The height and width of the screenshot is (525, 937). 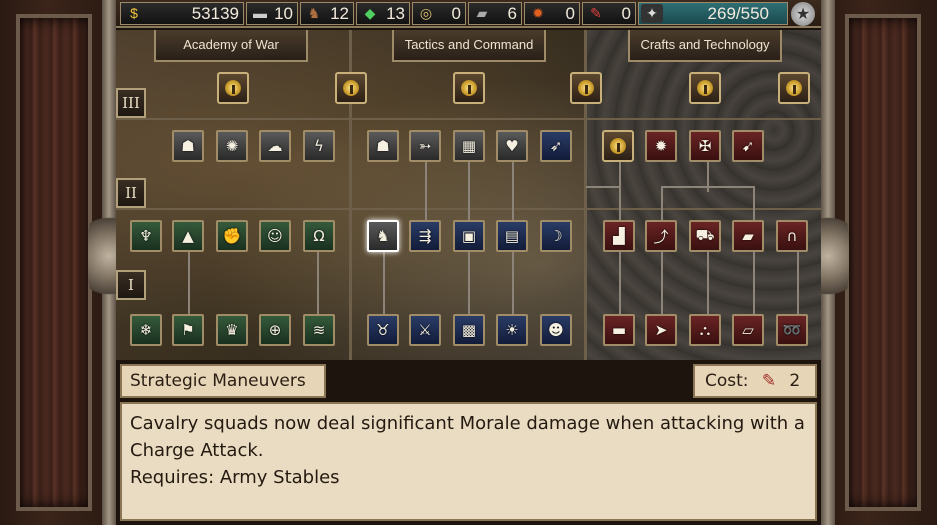 I want to click on resource-value: 12, so click(x=339, y=13).